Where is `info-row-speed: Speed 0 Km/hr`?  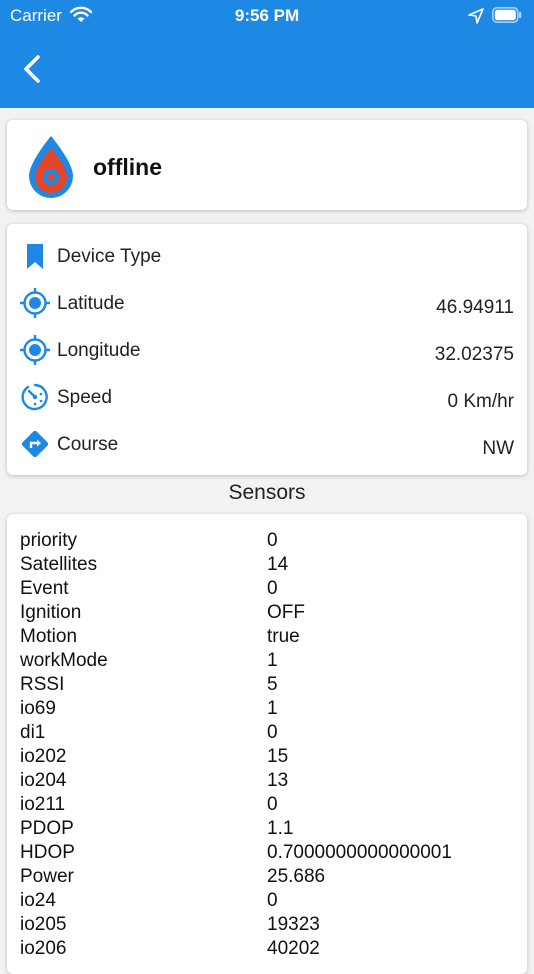 info-row-speed: Speed 0 Km/hr is located at coordinates (267, 397).